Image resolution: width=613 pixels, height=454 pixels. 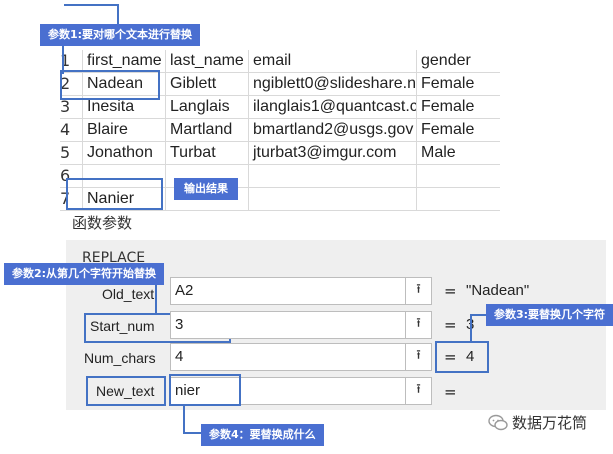 What do you see at coordinates (332, 107) in the screenshot?
I see `table-cell: ilanglais1@quantcast.c` at bounding box center [332, 107].